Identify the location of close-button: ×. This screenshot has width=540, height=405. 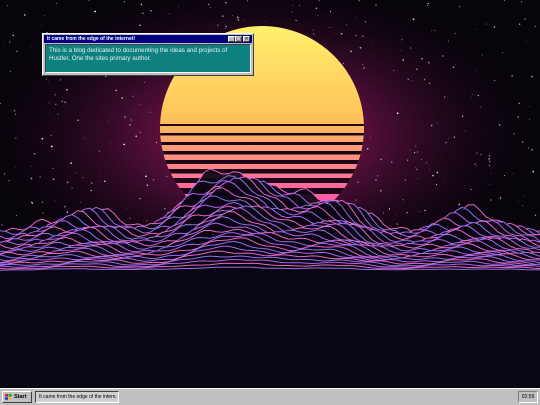
(246, 39).